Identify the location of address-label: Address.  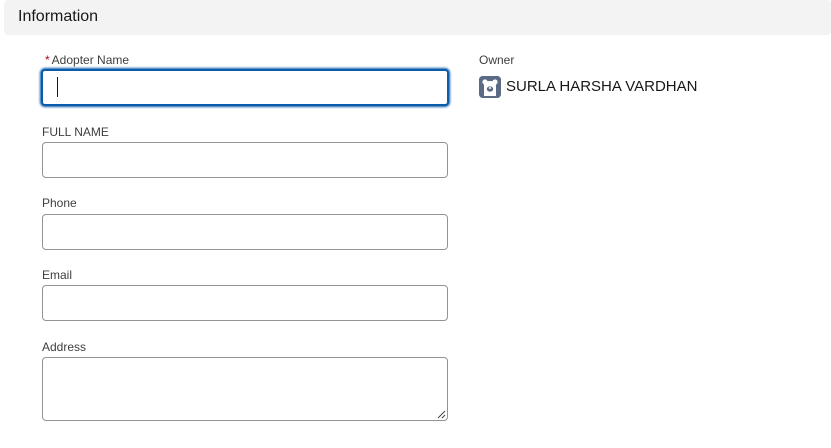
(64, 347).